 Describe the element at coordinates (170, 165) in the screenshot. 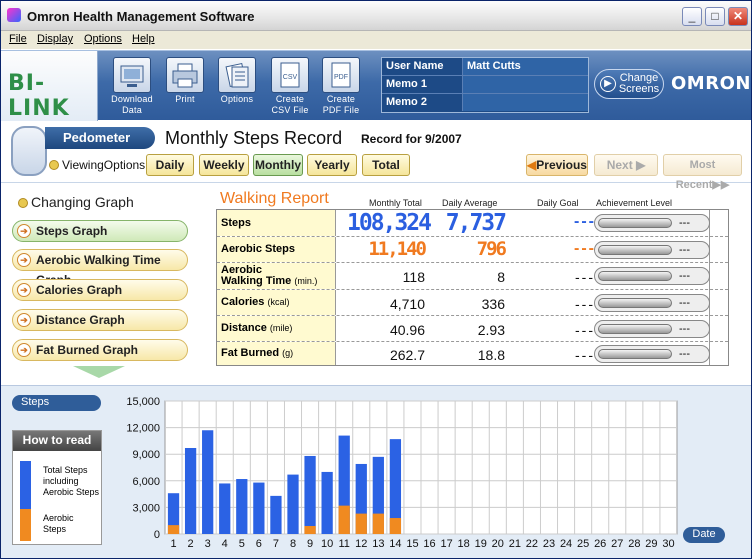

I see `view-daily-button: Daily` at that location.